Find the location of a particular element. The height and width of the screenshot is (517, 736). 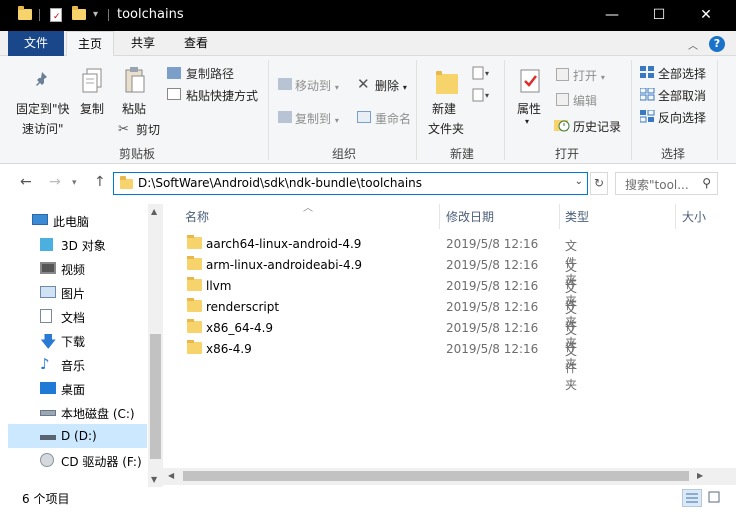

collapse-ribbon-icon: ︿ is located at coordinates (693, 44).